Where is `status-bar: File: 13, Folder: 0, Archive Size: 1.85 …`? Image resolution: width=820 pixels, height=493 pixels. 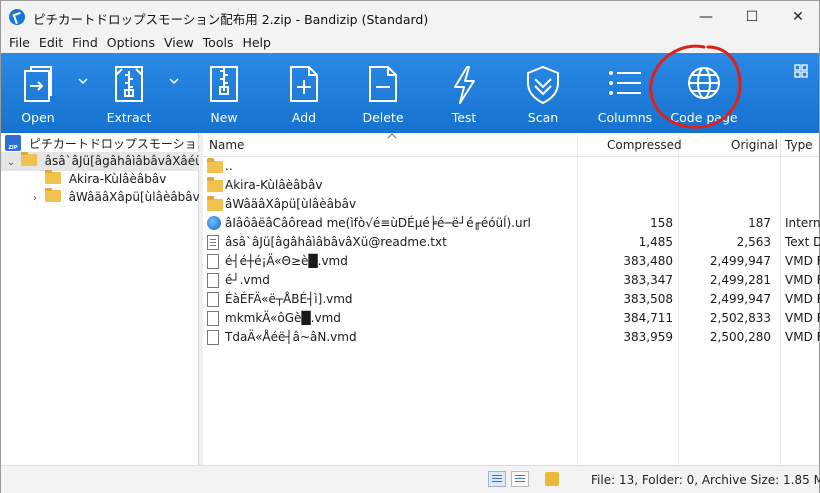 status-bar: File: 13, Folder: 0, Archive Size: 1.85 … is located at coordinates (410, 479).